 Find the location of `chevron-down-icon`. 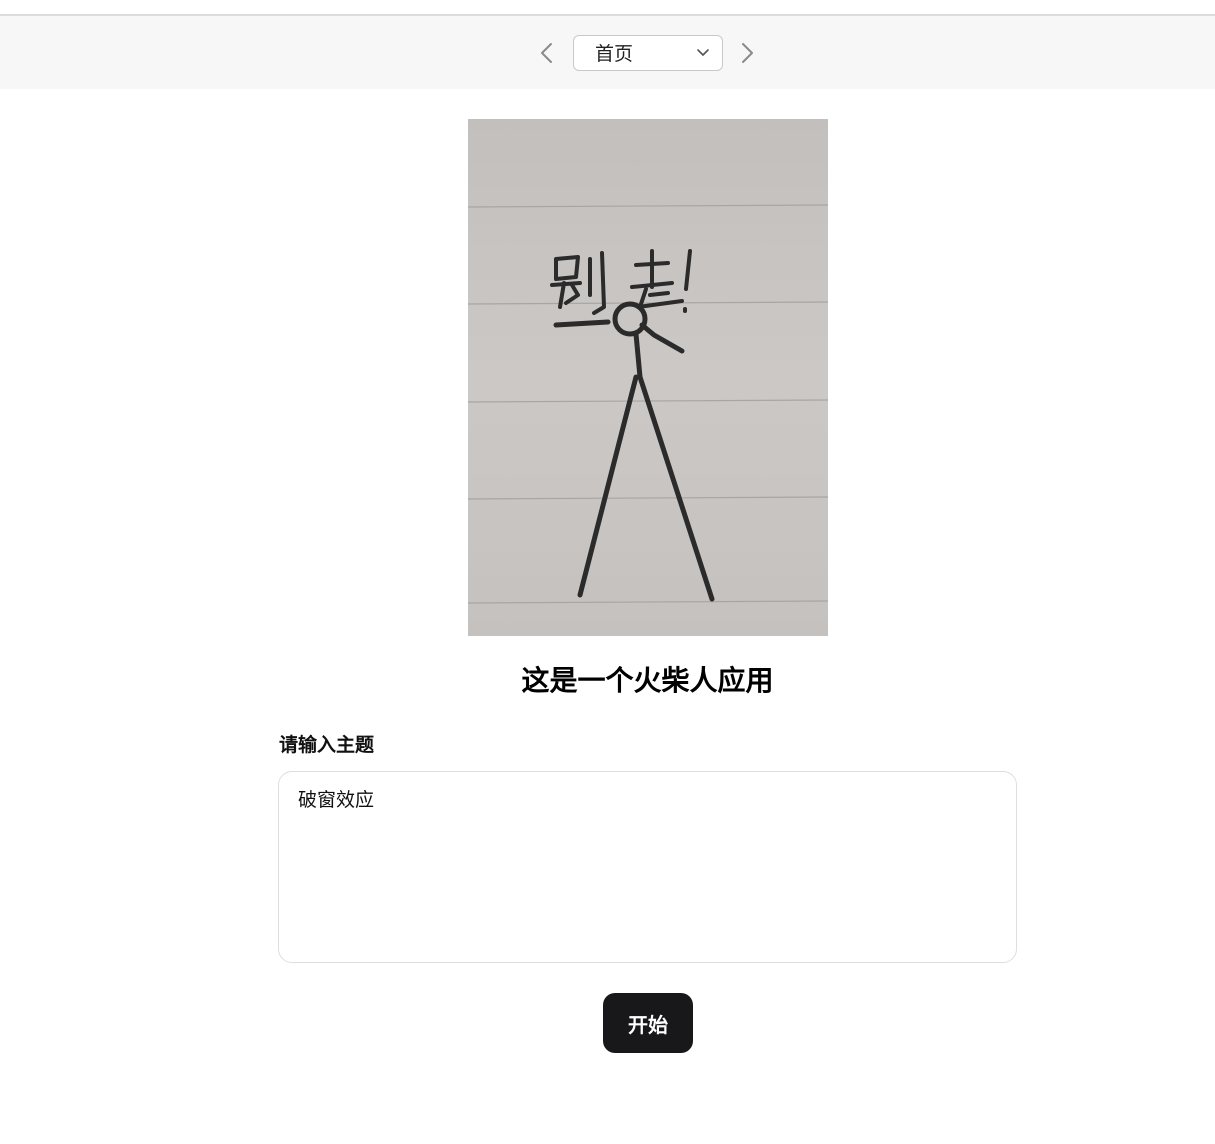

chevron-down-icon is located at coordinates (703, 52).